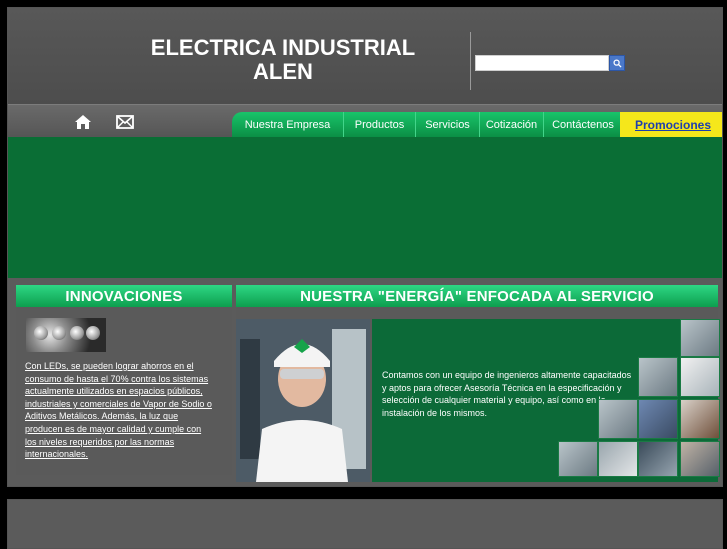 This screenshot has height=549, width=727. What do you see at coordinates (512, 124) in the screenshot?
I see `menu-item-cotizacion: Cotización` at bounding box center [512, 124].